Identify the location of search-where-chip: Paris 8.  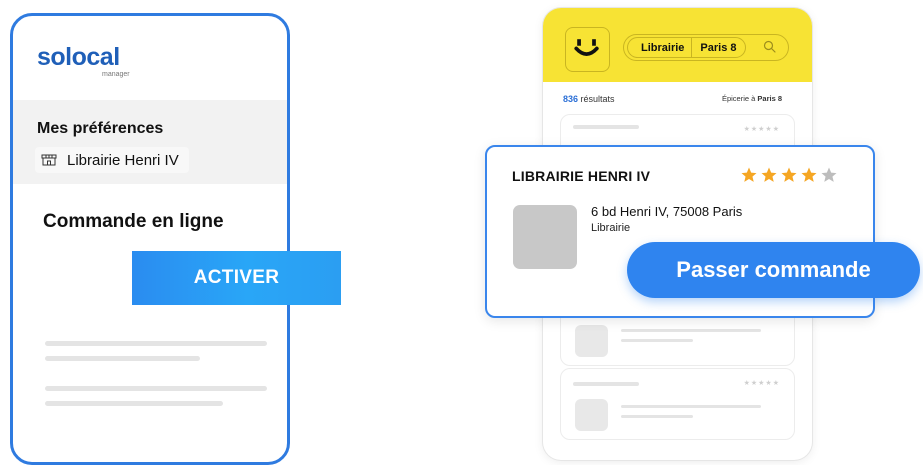
(718, 47).